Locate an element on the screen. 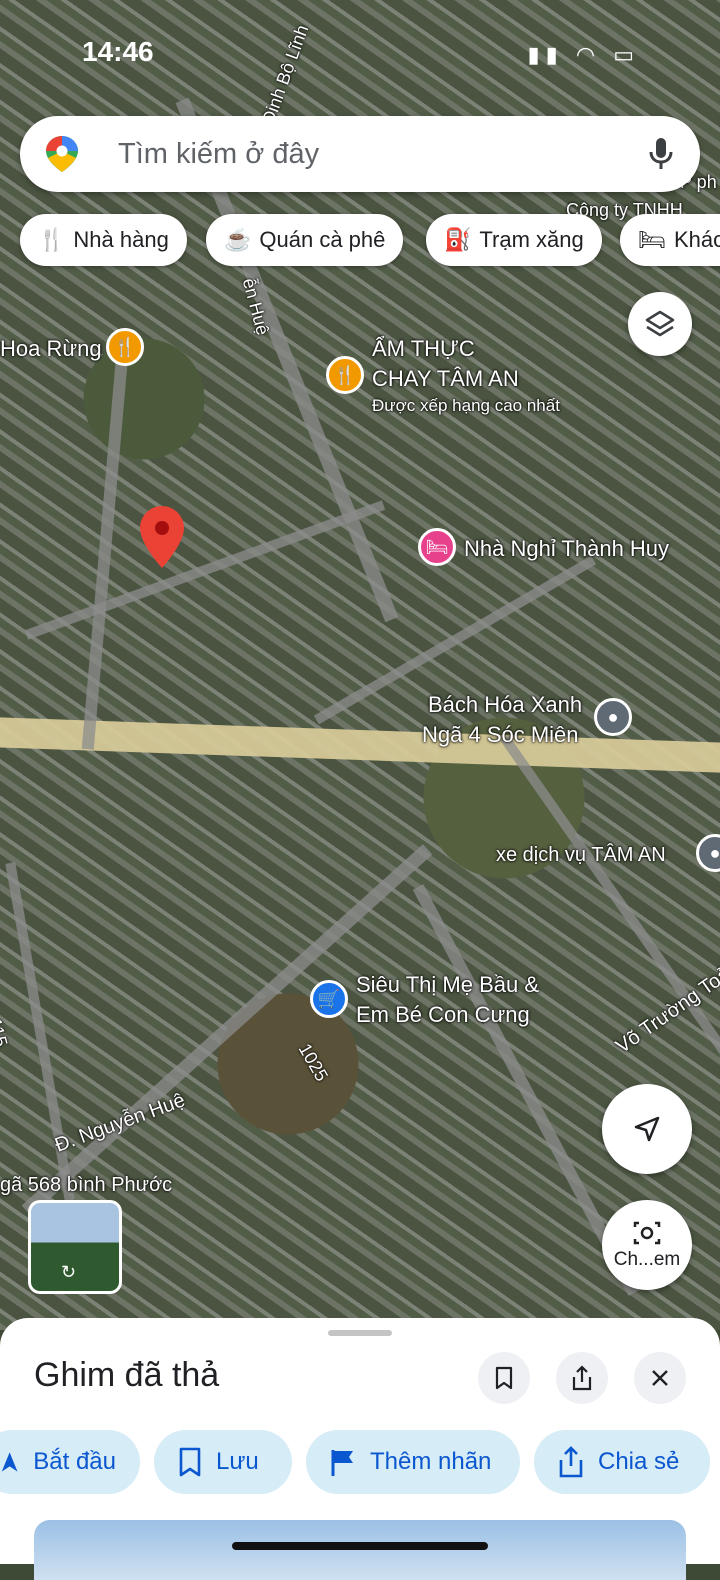  hotel-poi-icon: 🛏 is located at coordinates (437, 547).